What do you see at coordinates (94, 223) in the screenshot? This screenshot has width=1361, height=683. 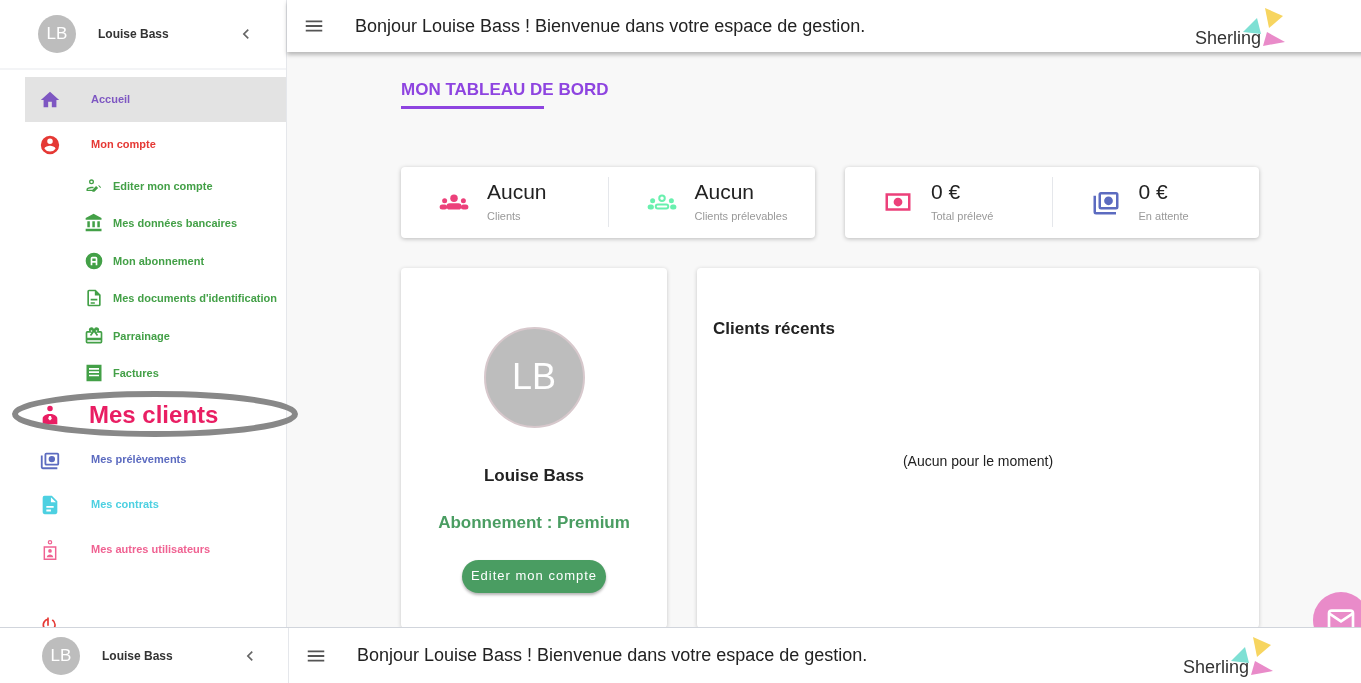 I see `bank-icon` at bounding box center [94, 223].